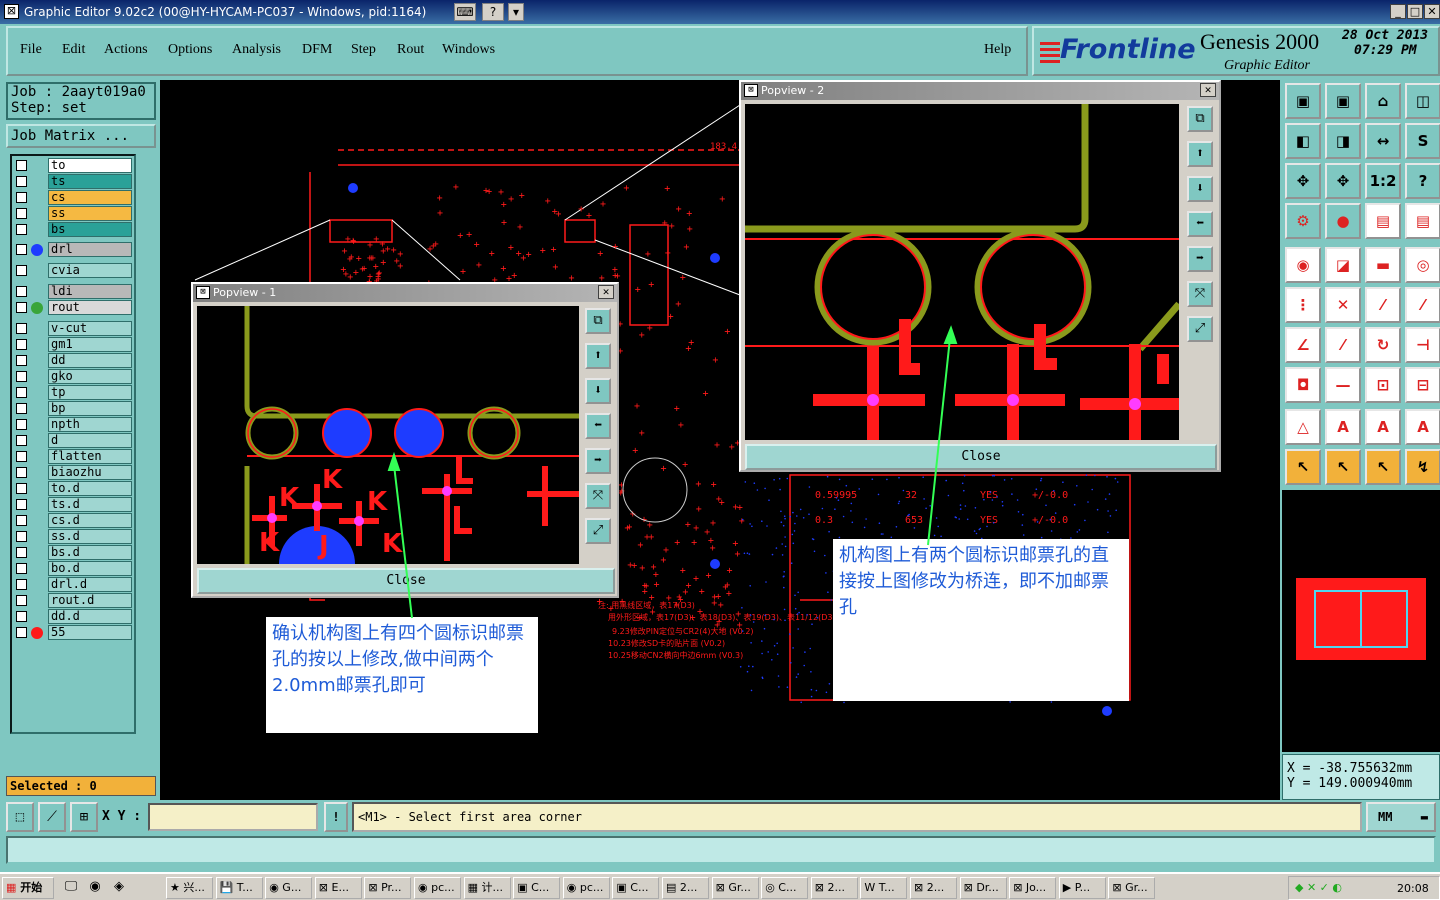 This screenshot has height=900, width=1440. I want to click on help-icon: ?, so click(493, 12).